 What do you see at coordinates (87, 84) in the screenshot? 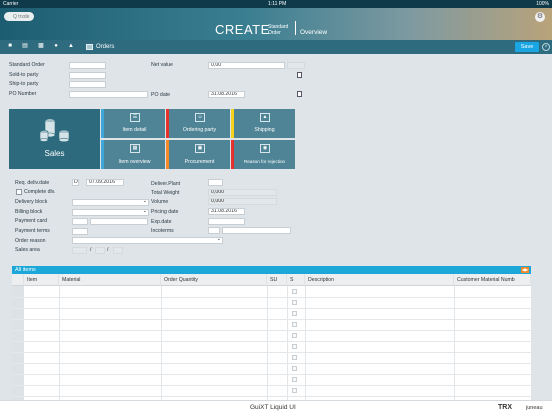
I see `ship-to-field` at bounding box center [87, 84].